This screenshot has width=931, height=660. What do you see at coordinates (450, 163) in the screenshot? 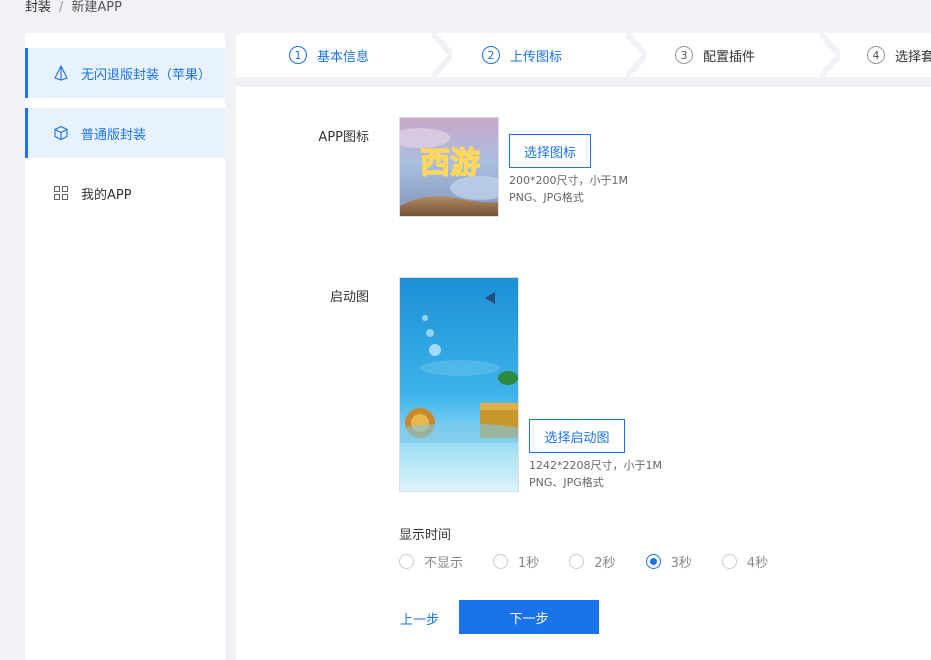
I see `icon-art-text: 西游` at bounding box center [450, 163].